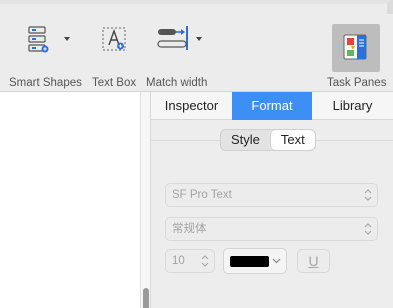  I want to click on segment-style: Style, so click(245, 140).